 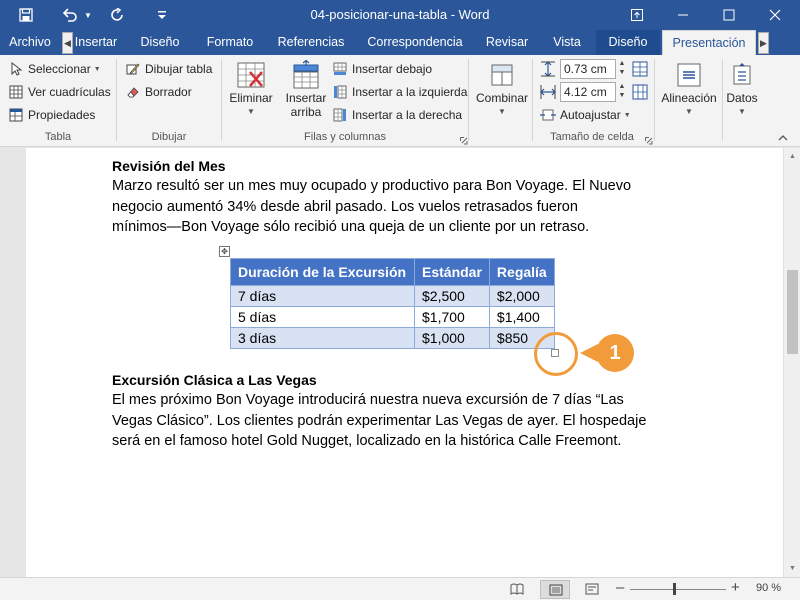 I want to click on tab-archivo: Archivo, so click(x=30, y=42).